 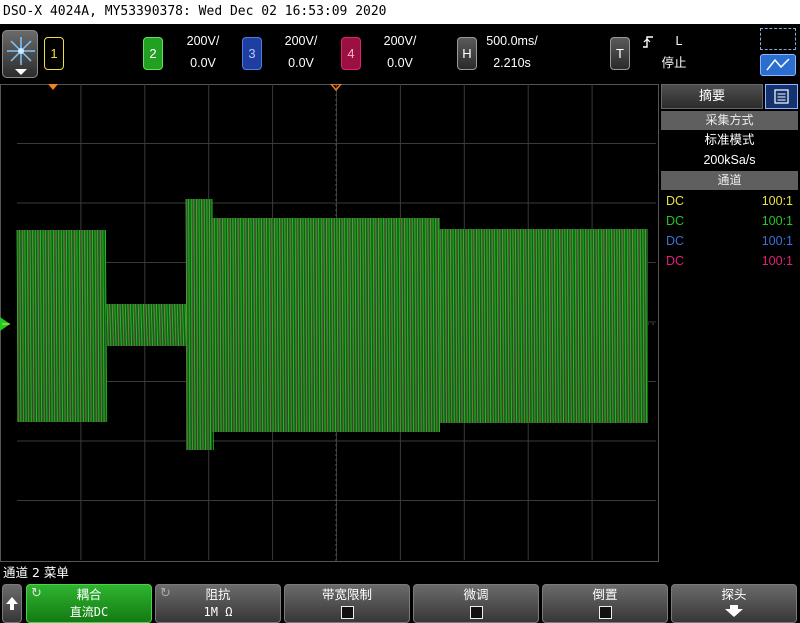 I want to click on acquisition-header: 采集方式, so click(x=729, y=120).